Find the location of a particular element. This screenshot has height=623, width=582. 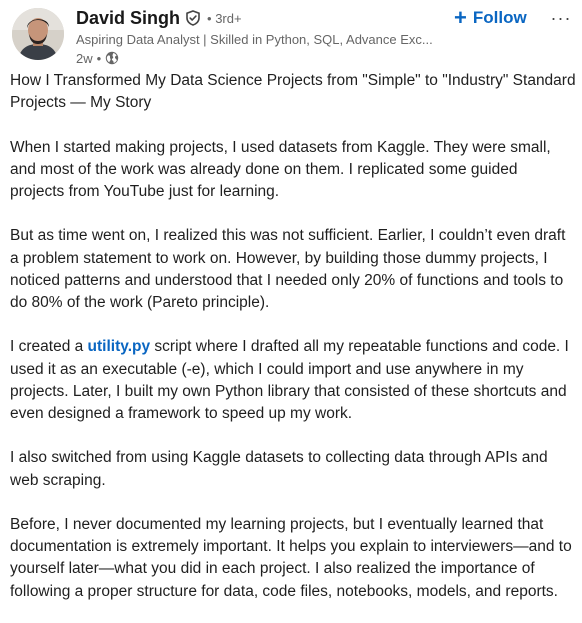

more-options-button: ··· is located at coordinates (561, 18).